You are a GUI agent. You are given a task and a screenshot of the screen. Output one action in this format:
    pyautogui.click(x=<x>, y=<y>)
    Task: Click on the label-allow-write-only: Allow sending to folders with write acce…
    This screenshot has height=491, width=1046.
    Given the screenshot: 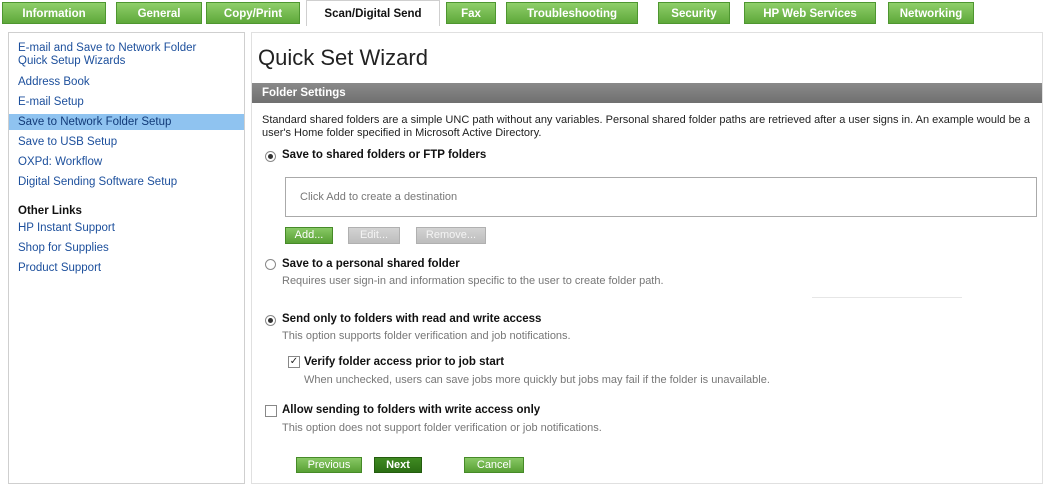 What is the action you would take?
    pyautogui.click(x=411, y=410)
    